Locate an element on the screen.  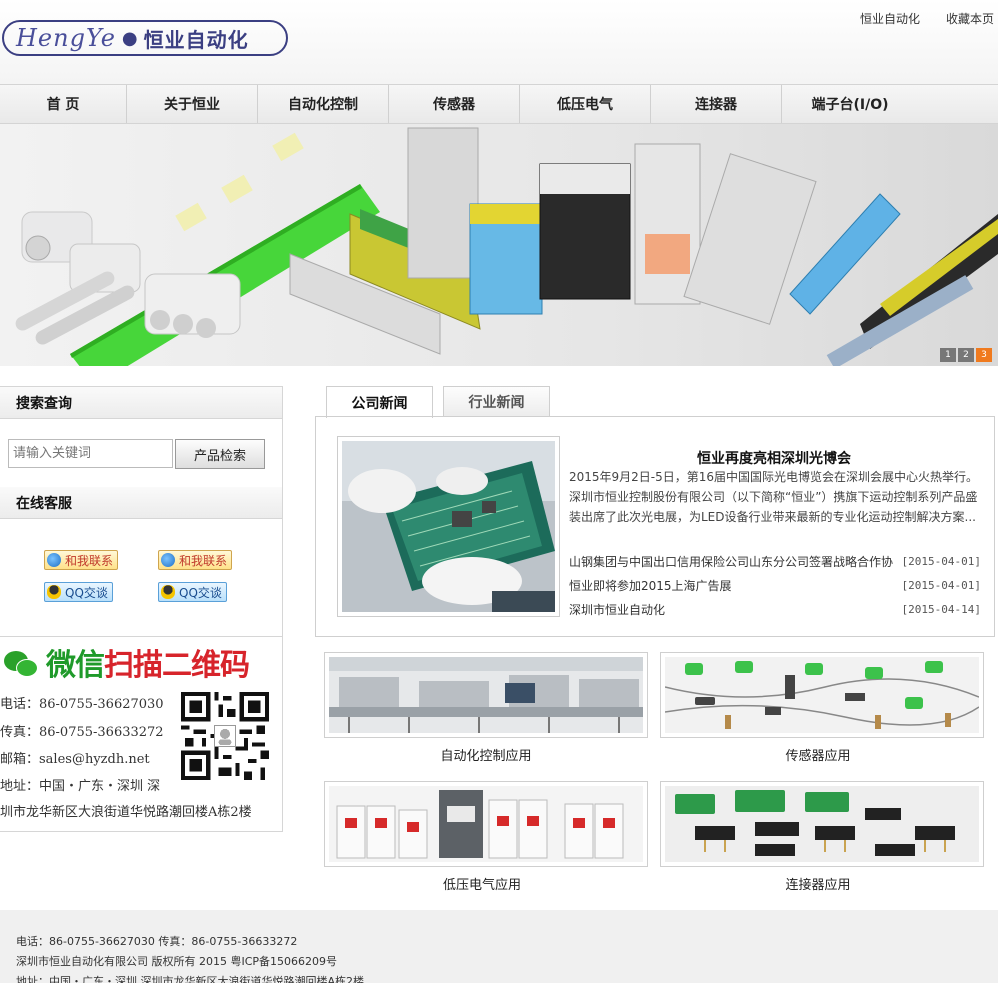
product-image-low-voltage is located at coordinates (486, 824).